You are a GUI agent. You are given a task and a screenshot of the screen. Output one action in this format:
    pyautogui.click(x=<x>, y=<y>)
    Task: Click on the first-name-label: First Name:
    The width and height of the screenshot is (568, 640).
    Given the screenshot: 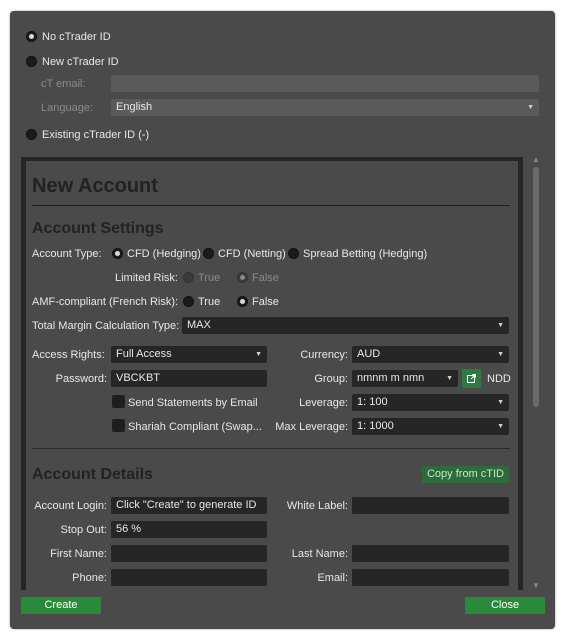 What is the action you would take?
    pyautogui.click(x=78, y=554)
    